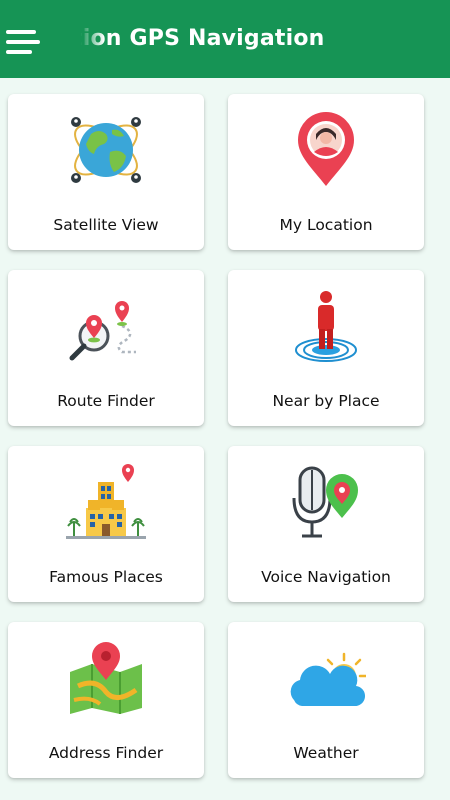  I want to click on person-radar-icon, so click(326, 326).